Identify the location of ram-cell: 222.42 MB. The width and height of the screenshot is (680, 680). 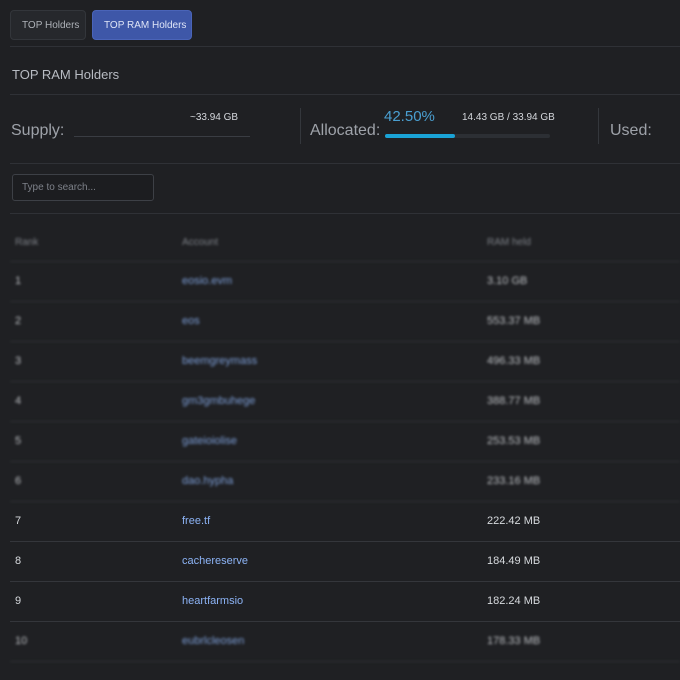
(514, 521).